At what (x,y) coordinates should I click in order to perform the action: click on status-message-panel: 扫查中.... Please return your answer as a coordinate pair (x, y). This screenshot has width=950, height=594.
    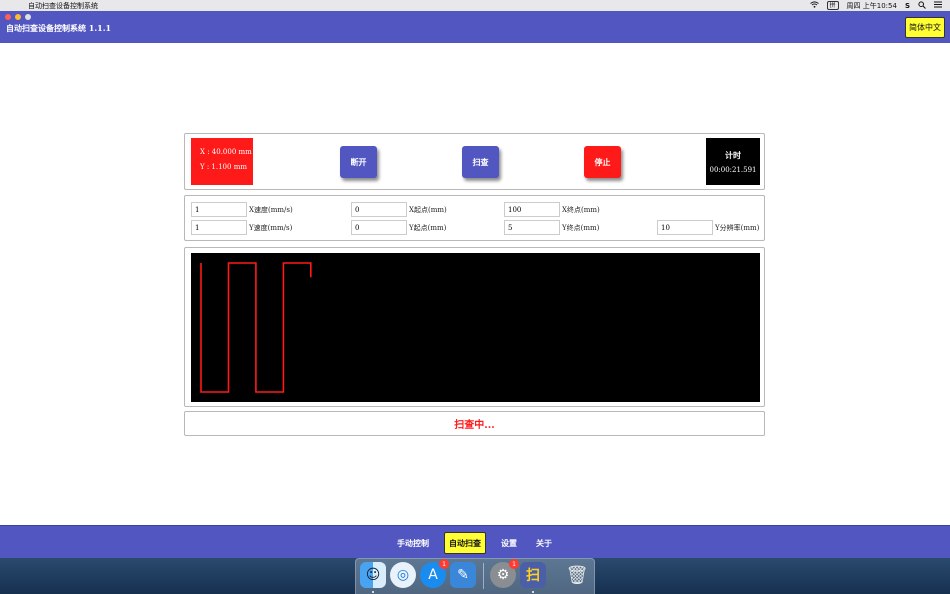
    Looking at the image, I should click on (474, 423).